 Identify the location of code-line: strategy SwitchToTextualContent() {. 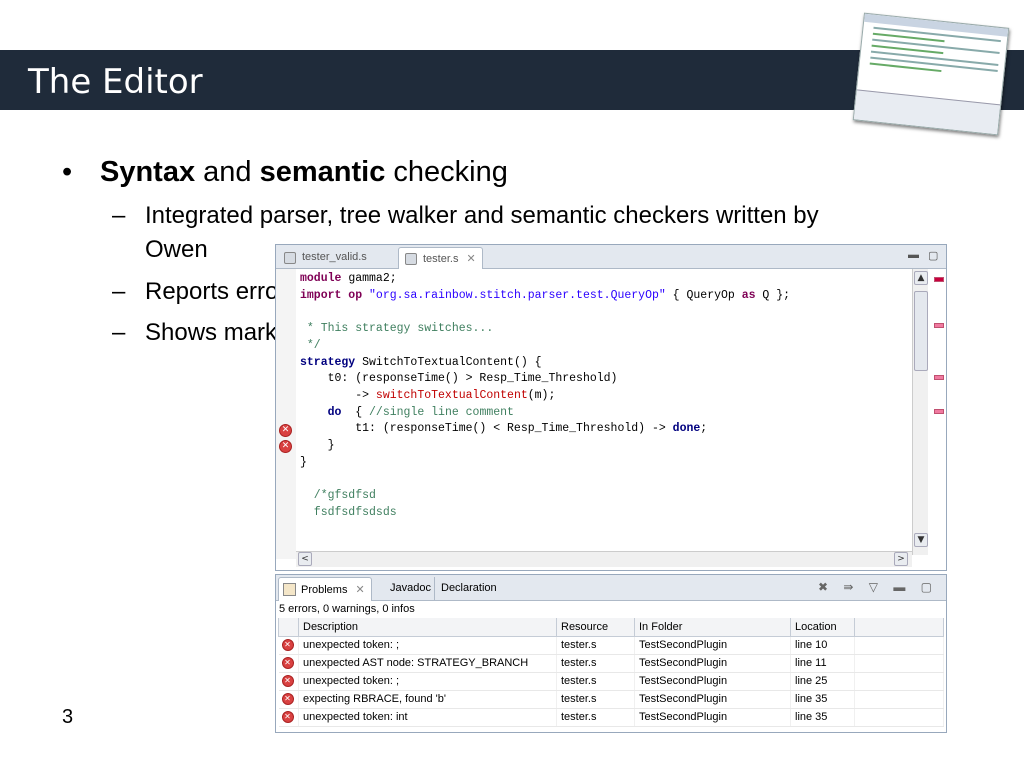
(421, 362).